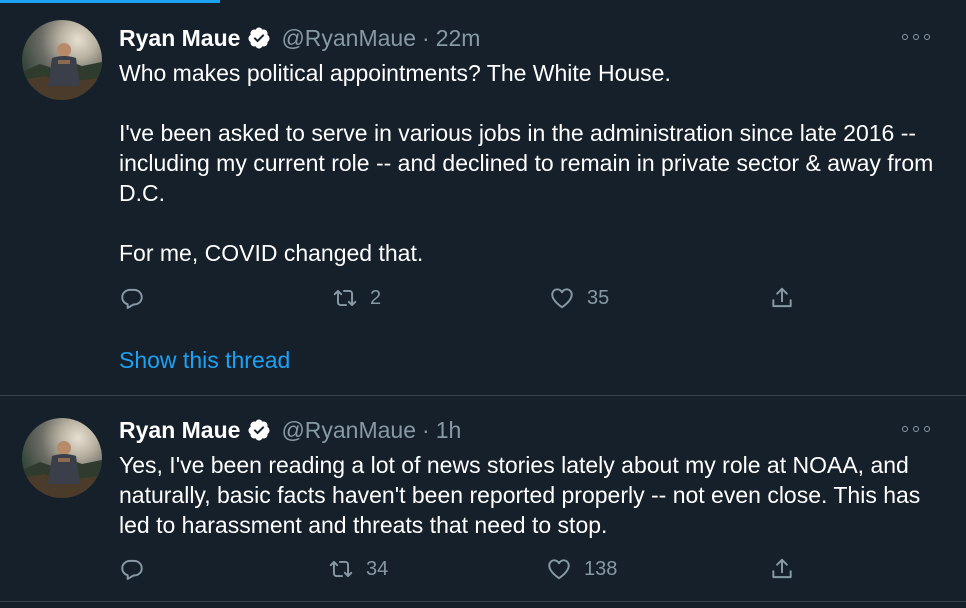 Image resolution: width=966 pixels, height=608 pixels. What do you see at coordinates (581, 569) in the screenshot?
I see `like-button: 138` at bounding box center [581, 569].